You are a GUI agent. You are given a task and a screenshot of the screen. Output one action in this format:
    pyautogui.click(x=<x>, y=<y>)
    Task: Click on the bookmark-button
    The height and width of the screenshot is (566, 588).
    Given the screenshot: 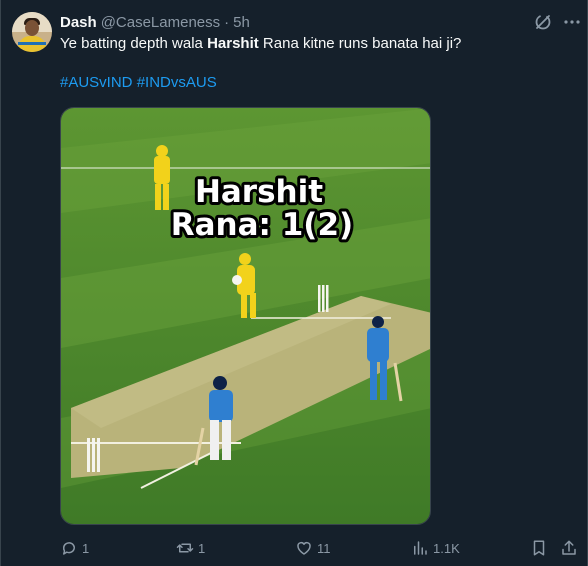 What is the action you would take?
    pyautogui.click(x=539, y=548)
    